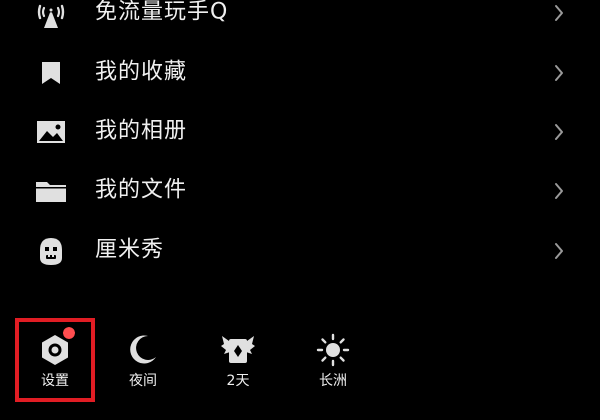  Describe the element at coordinates (333, 350) in the screenshot. I see `sun-icon` at that location.